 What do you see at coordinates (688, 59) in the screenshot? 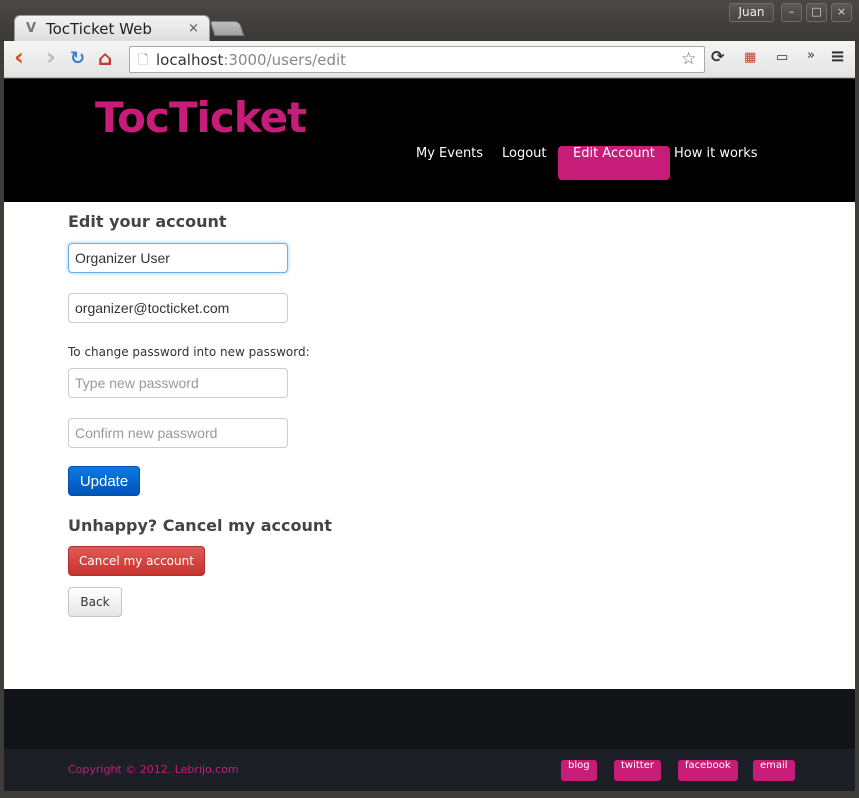
I see `bookmark-star-icon: ☆` at bounding box center [688, 59].